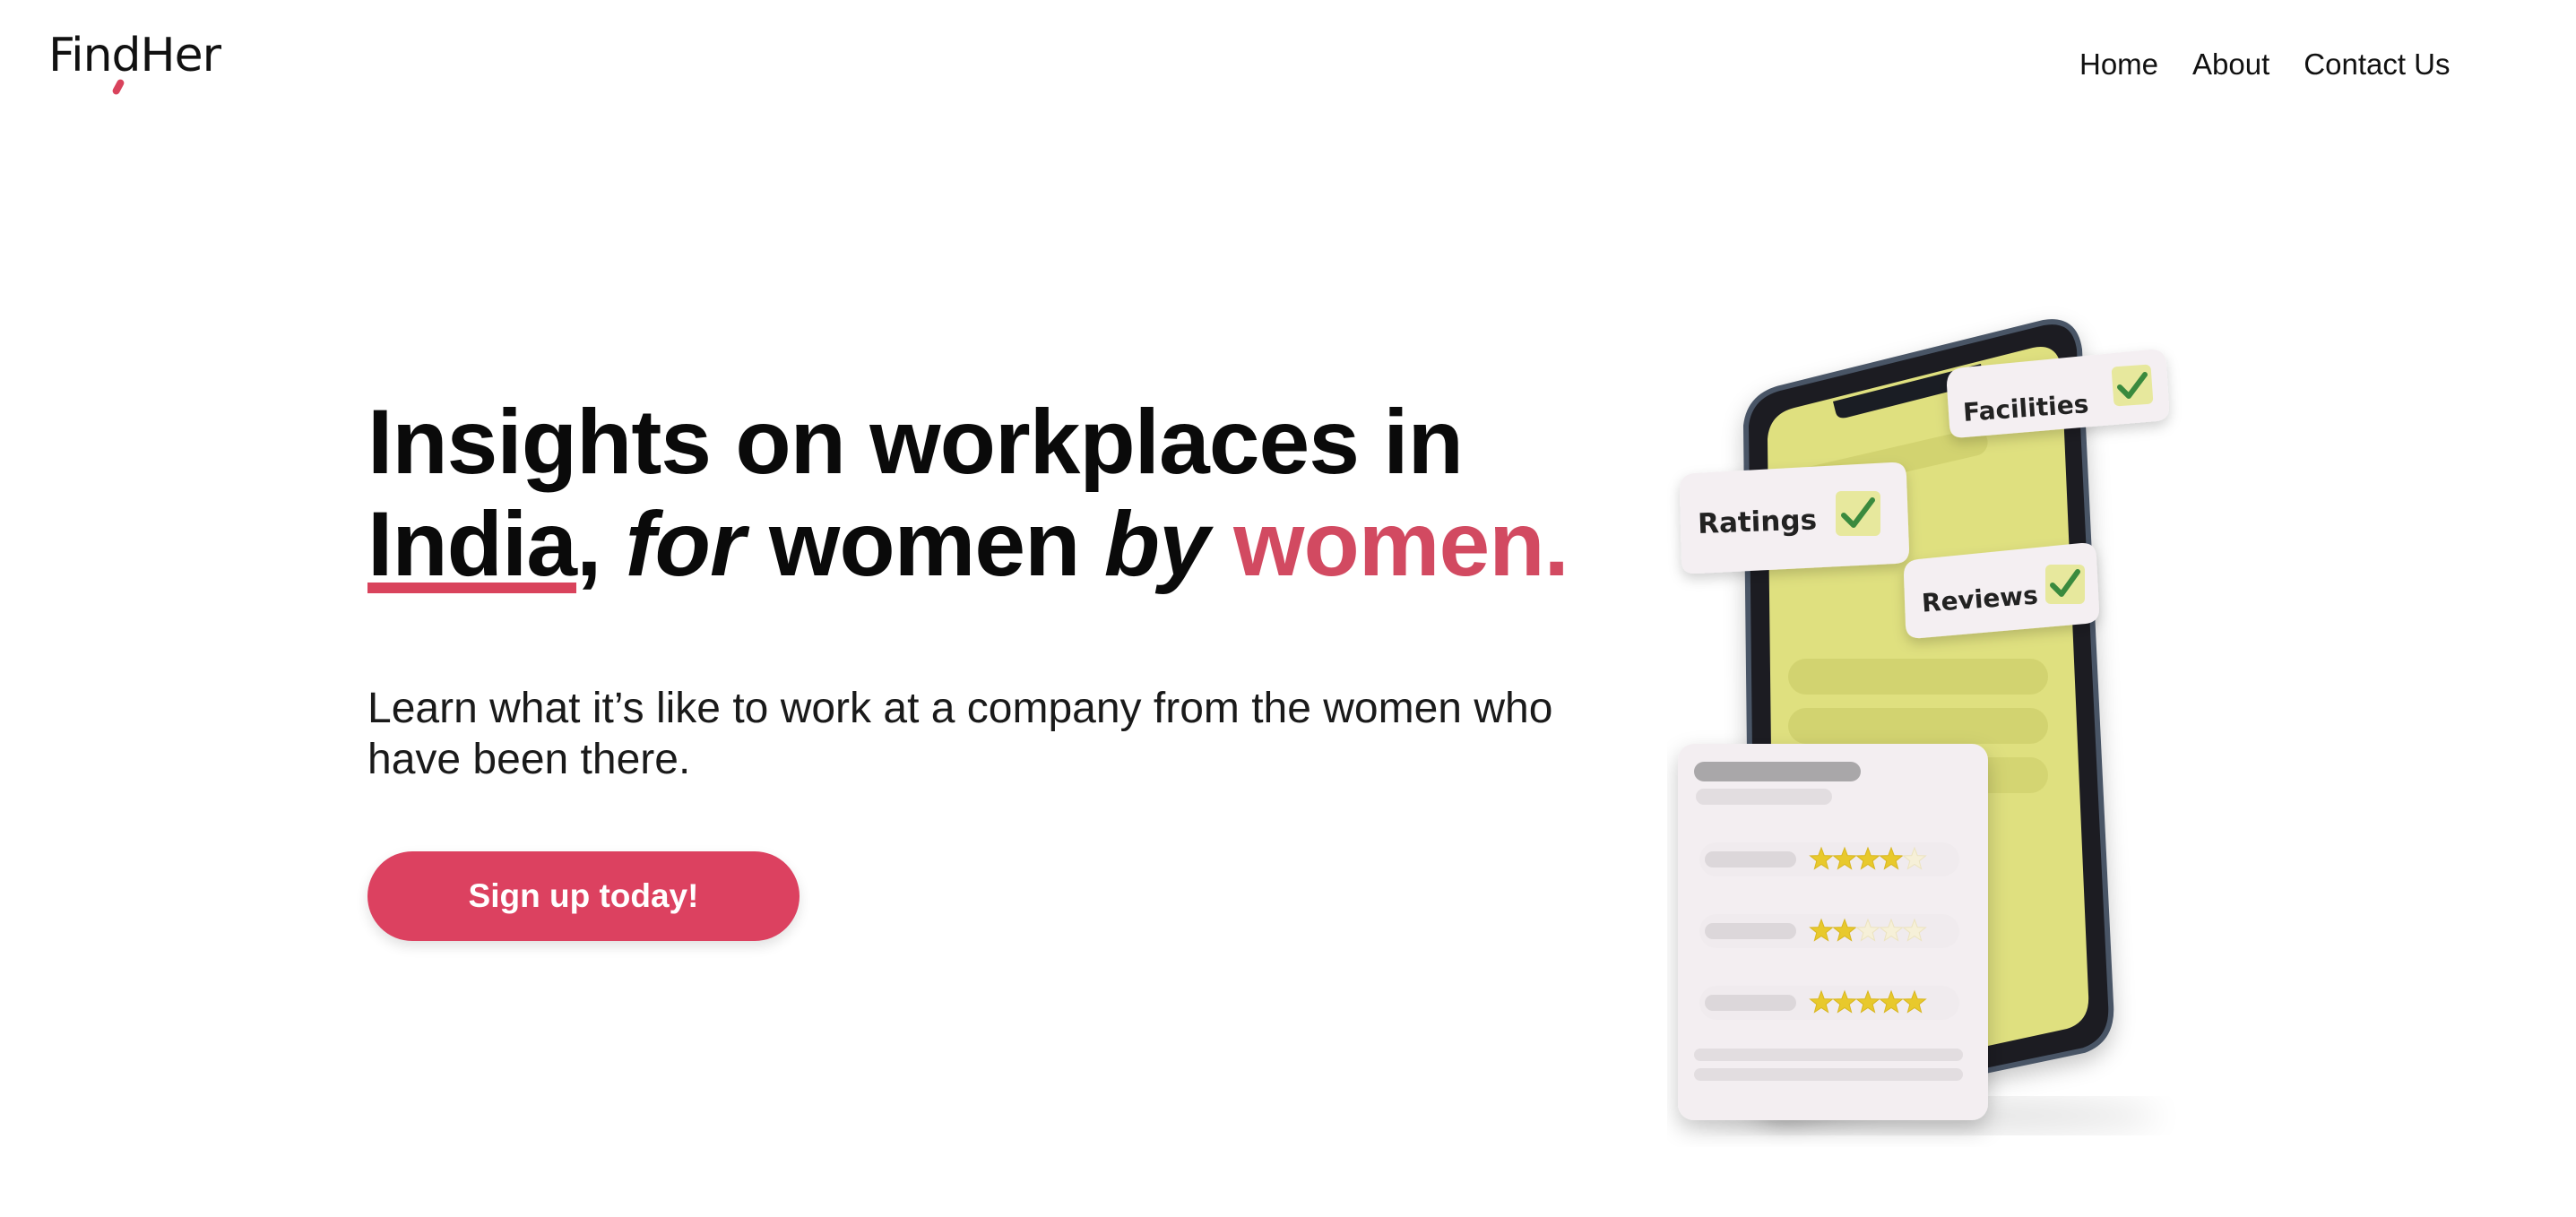  Describe the element at coordinates (2377, 64) in the screenshot. I see `nav-contact-link: Contact Us` at that location.